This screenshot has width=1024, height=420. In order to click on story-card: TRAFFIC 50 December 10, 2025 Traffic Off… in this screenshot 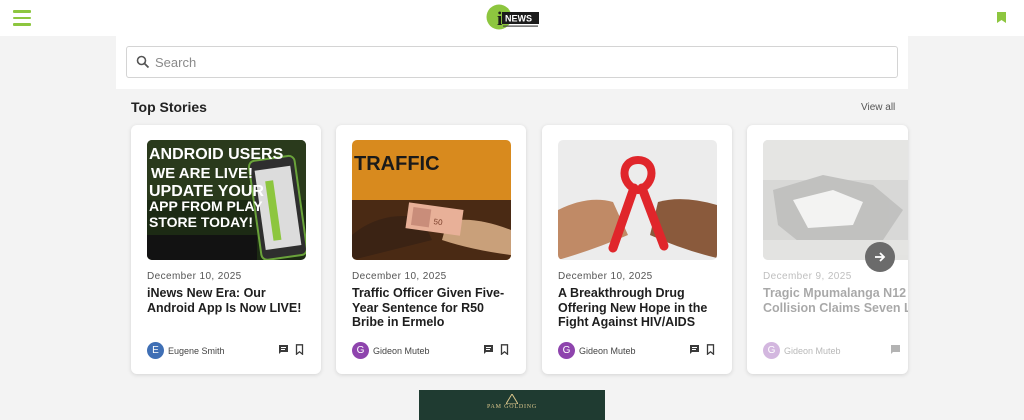, I will do `click(431, 249)`.